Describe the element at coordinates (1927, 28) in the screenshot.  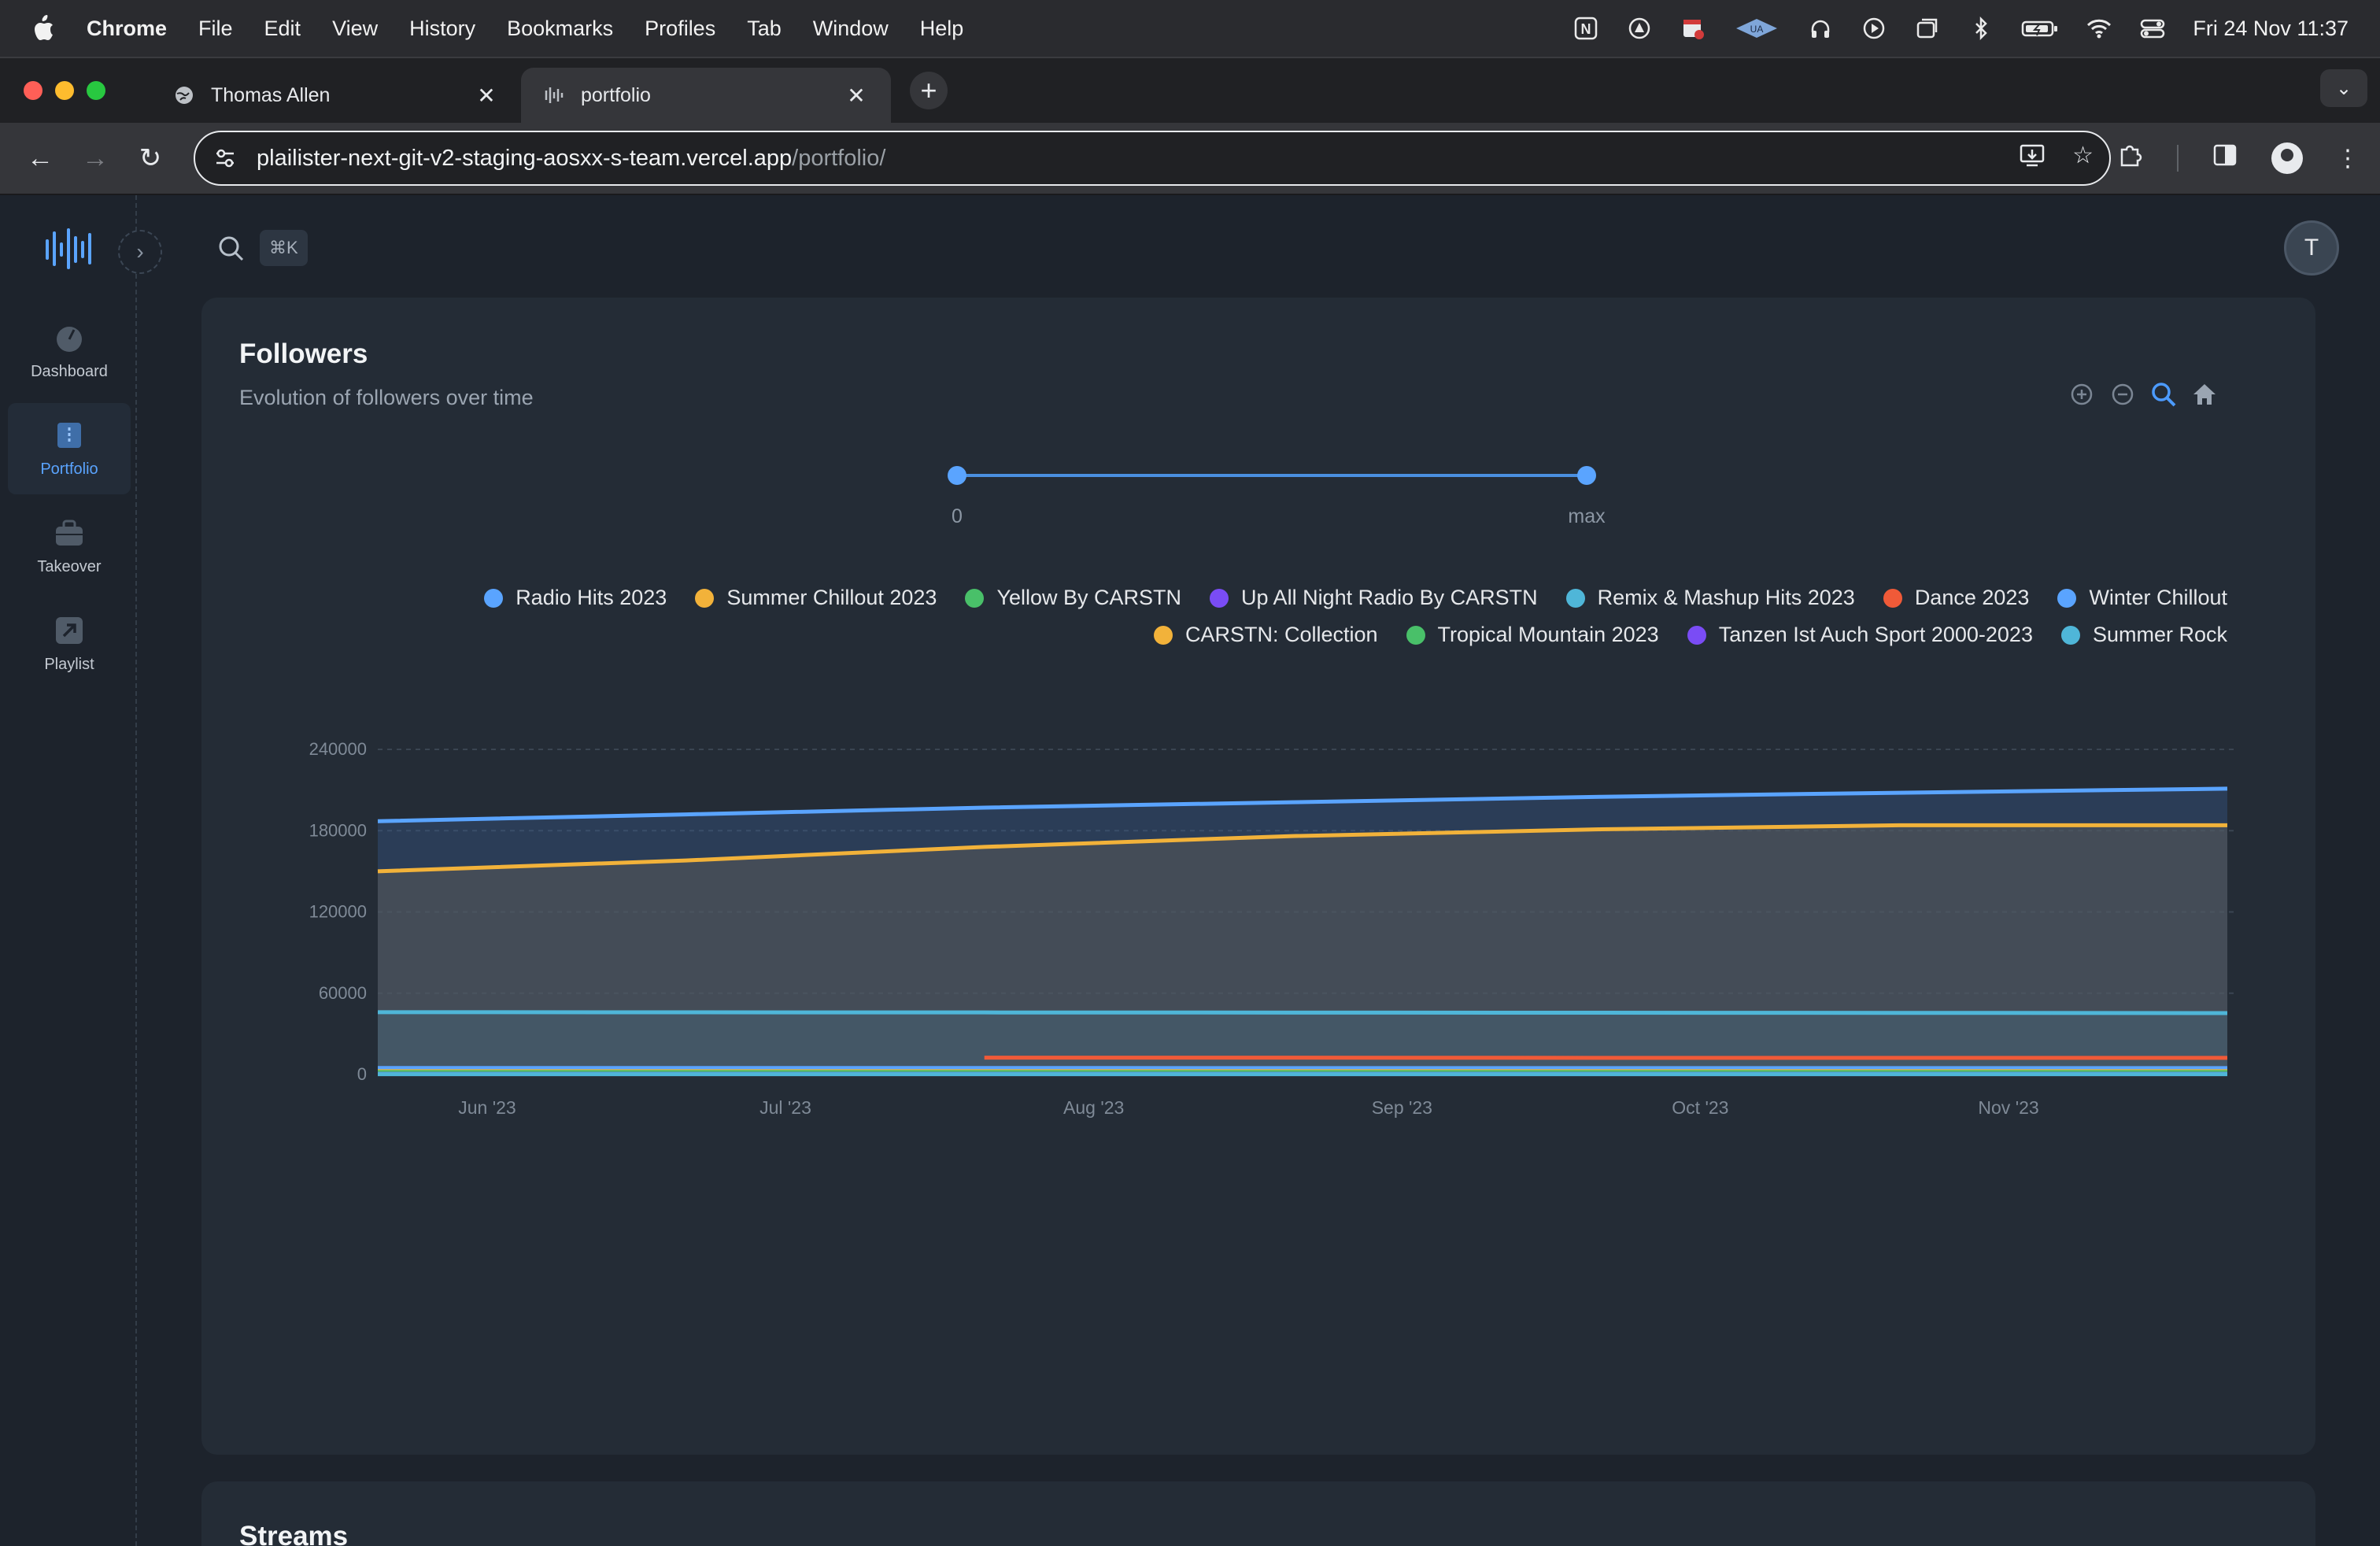
I see `window-switcher-icon` at that location.